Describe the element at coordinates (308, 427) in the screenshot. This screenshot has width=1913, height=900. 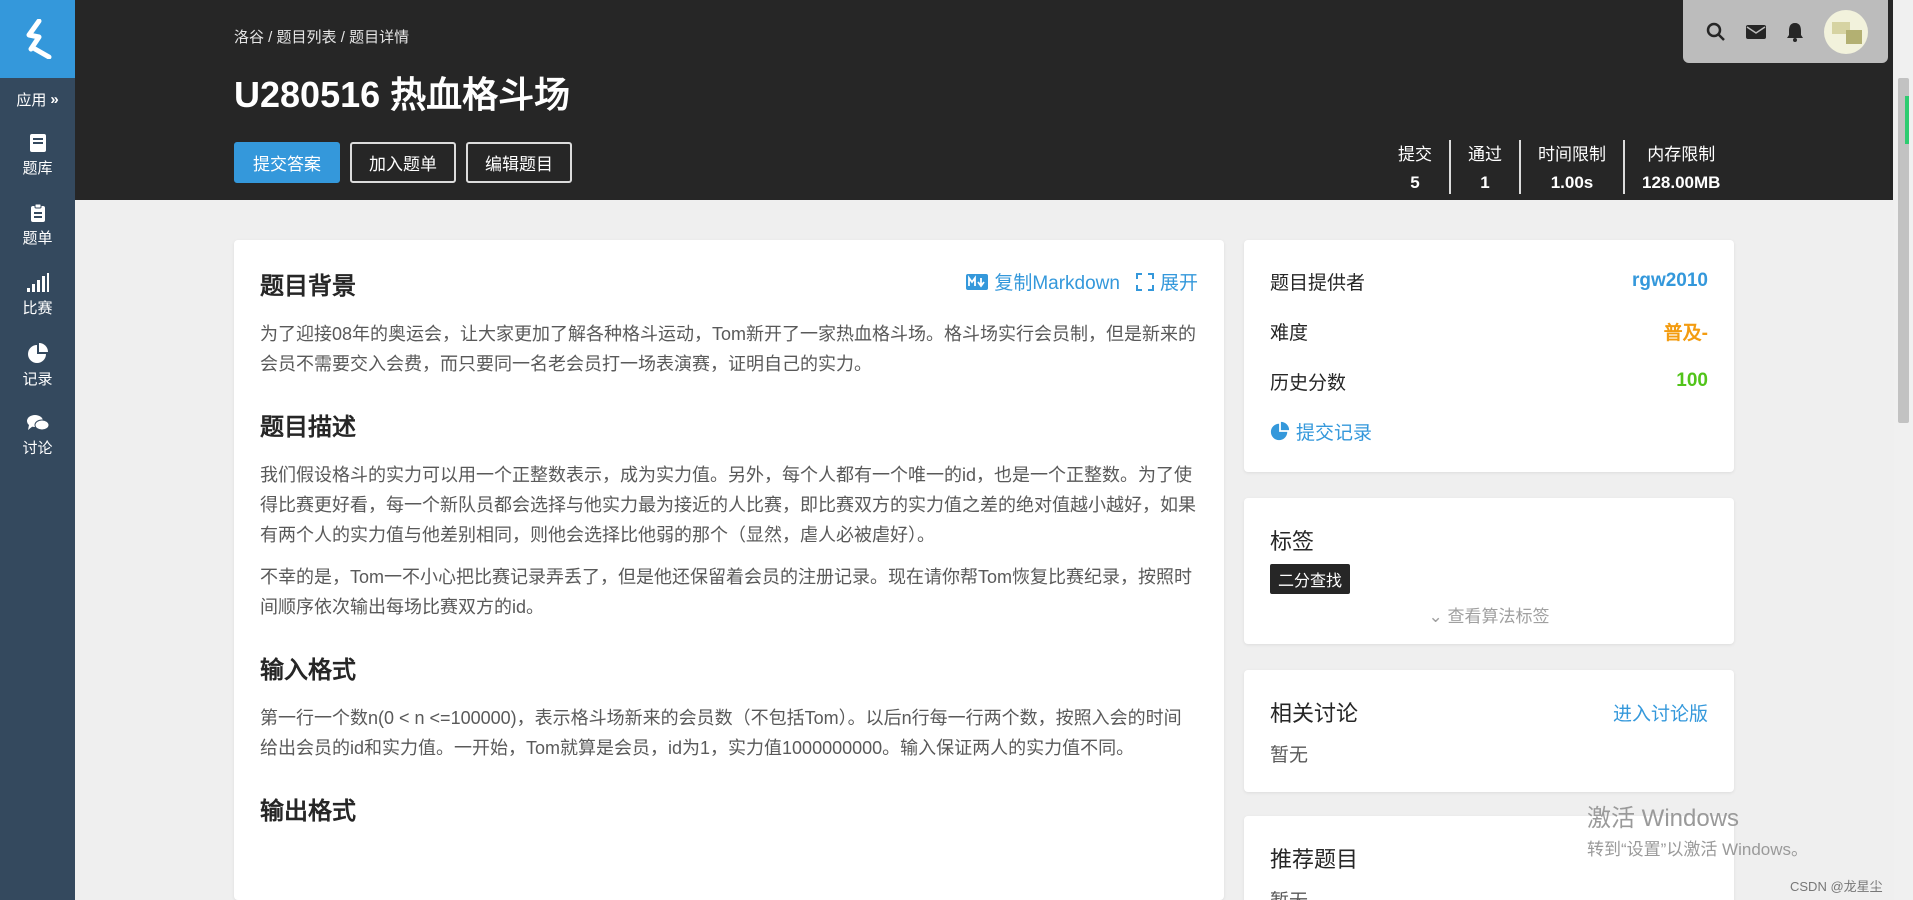
I see `section-title: 题目描述` at that location.